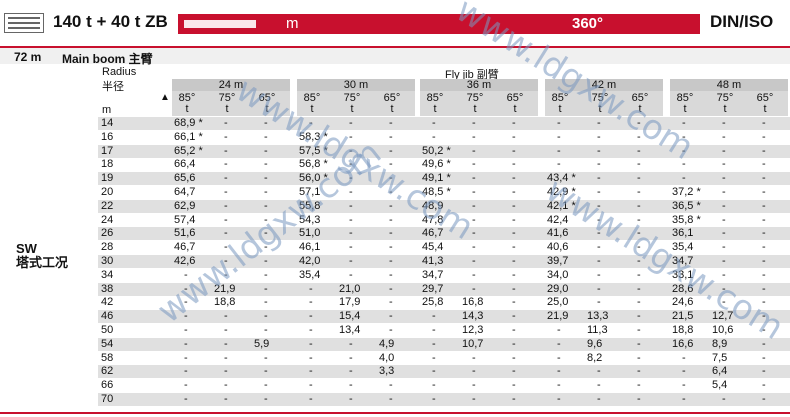 This screenshot has height=417, width=790. I want to click on radius-cell: 54, so click(107, 343).